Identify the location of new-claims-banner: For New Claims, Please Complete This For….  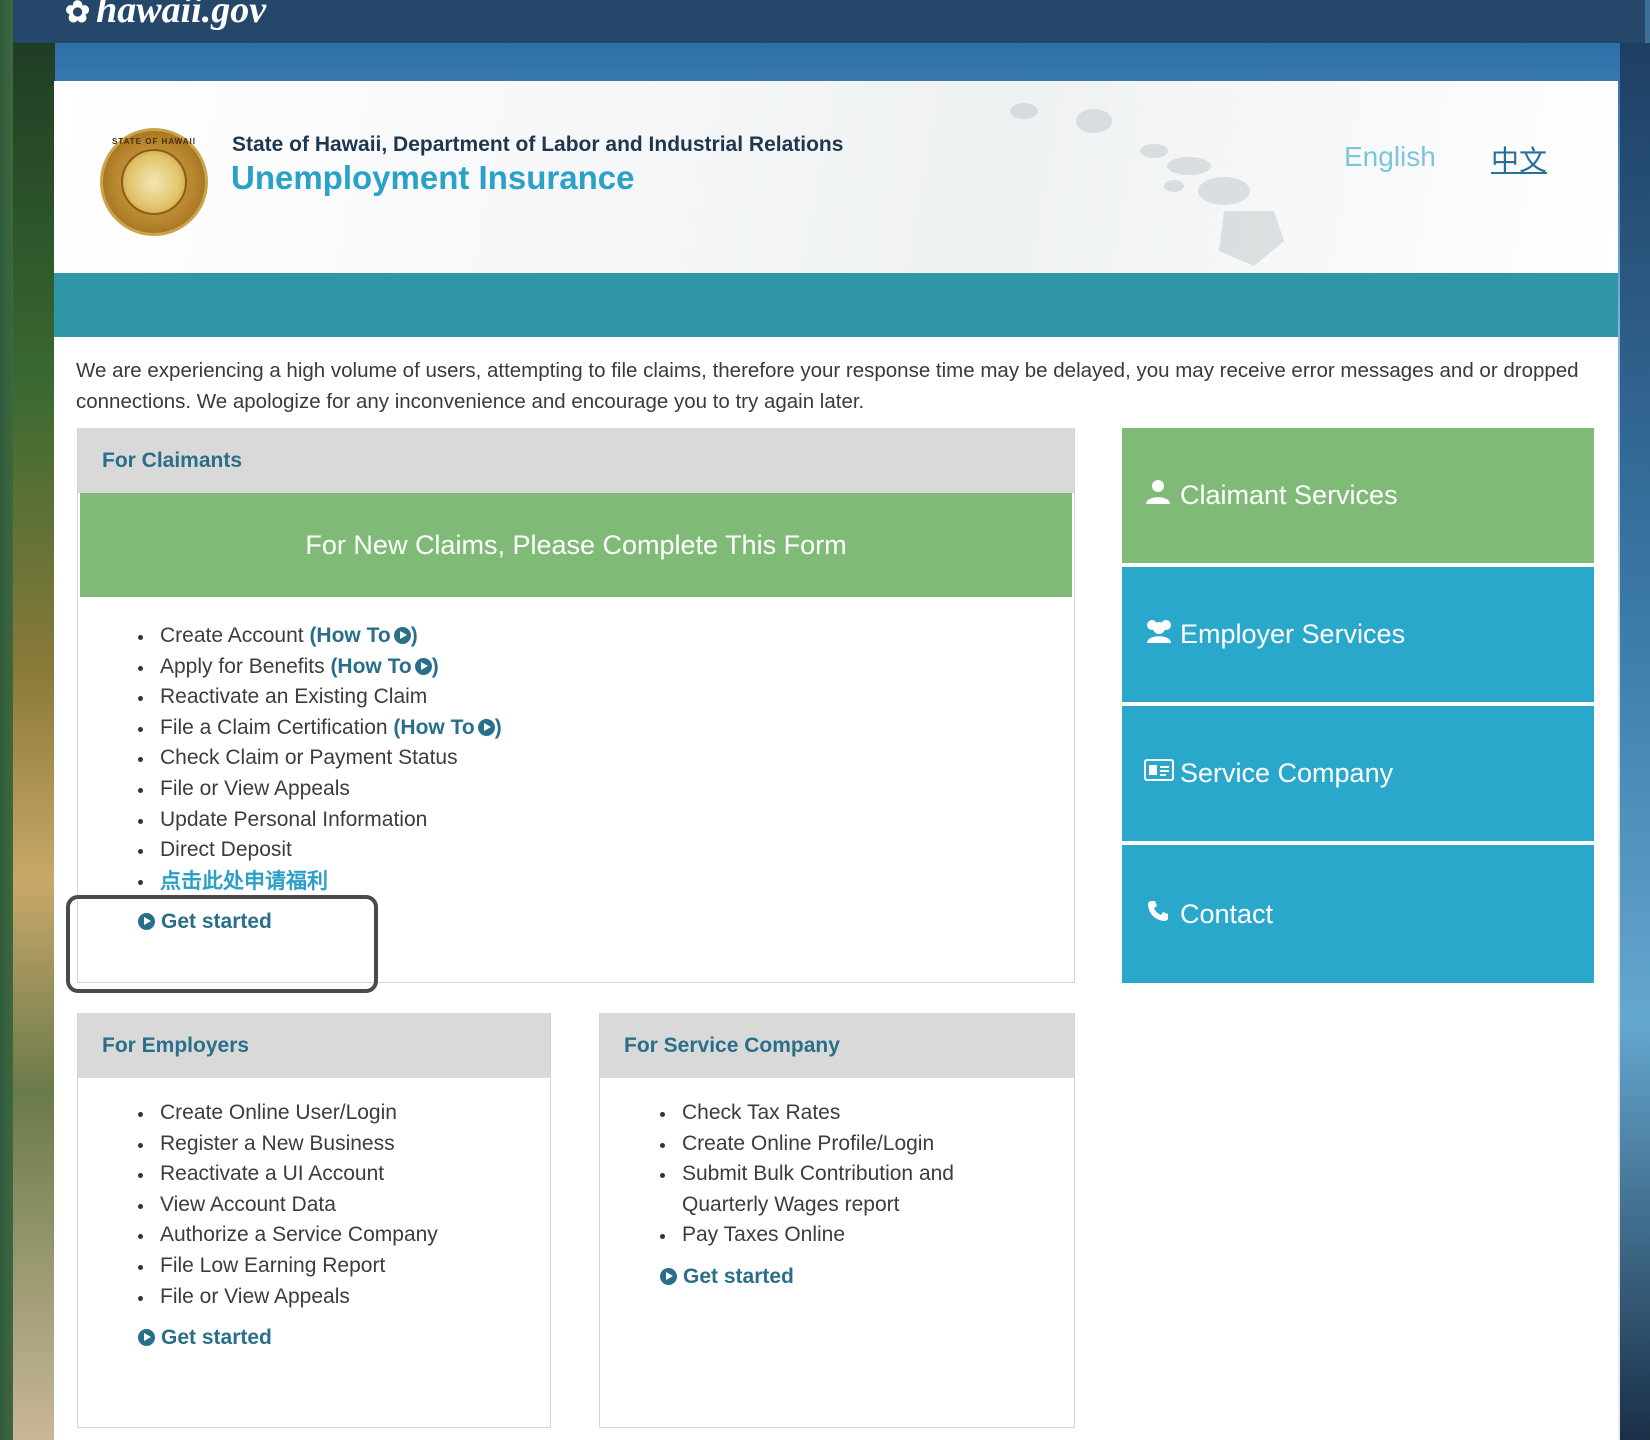
(576, 545).